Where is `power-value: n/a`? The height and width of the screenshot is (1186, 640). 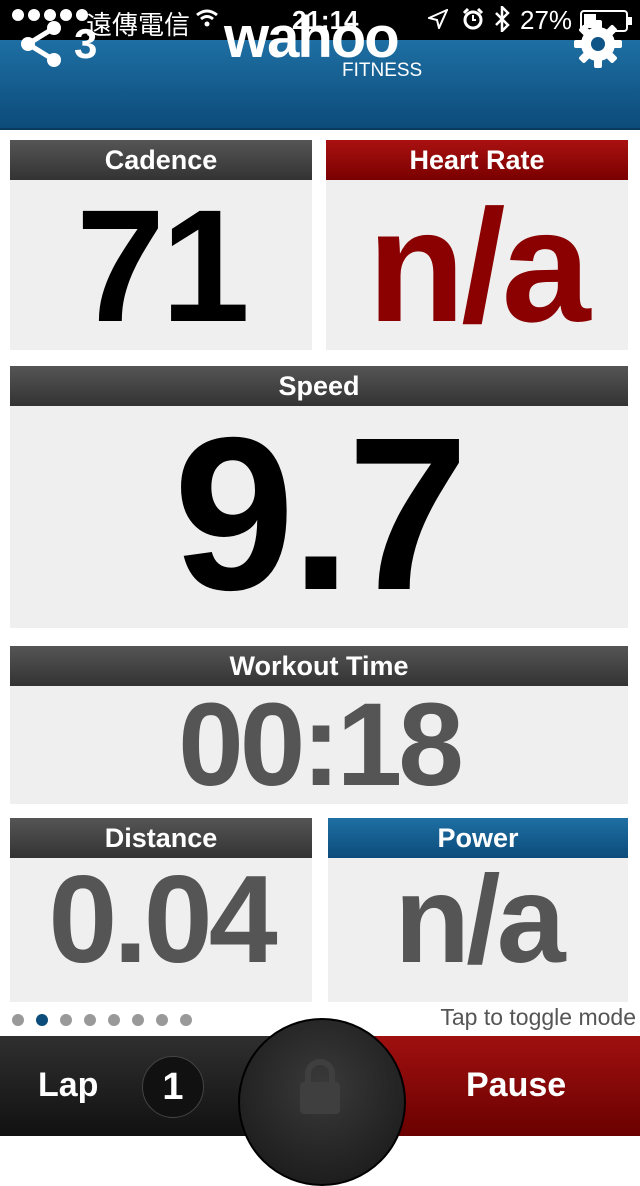 power-value: n/a is located at coordinates (479, 920).